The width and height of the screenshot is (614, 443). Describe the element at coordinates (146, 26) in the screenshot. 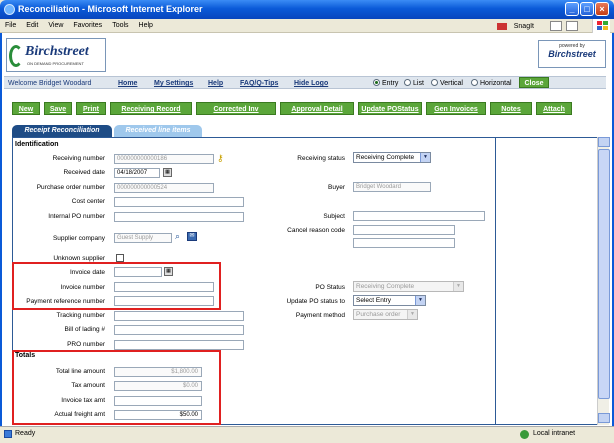

I see `menu-help: Help` at that location.